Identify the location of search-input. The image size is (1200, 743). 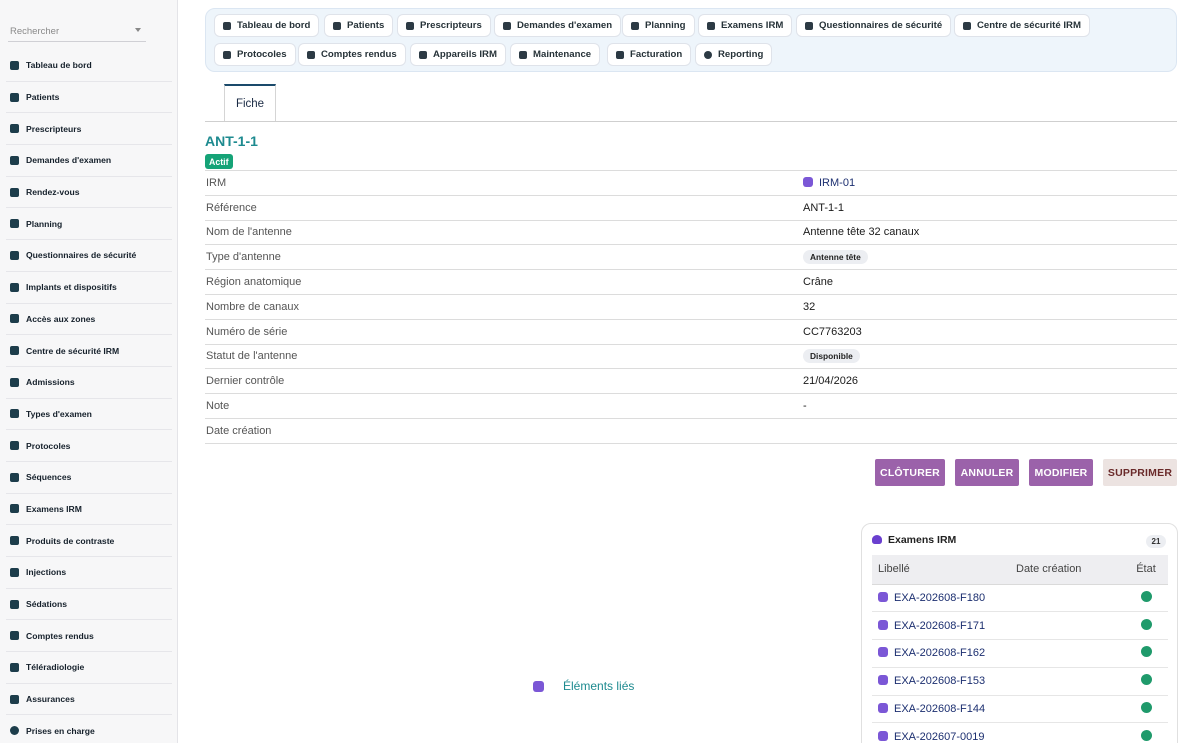
(77, 32).